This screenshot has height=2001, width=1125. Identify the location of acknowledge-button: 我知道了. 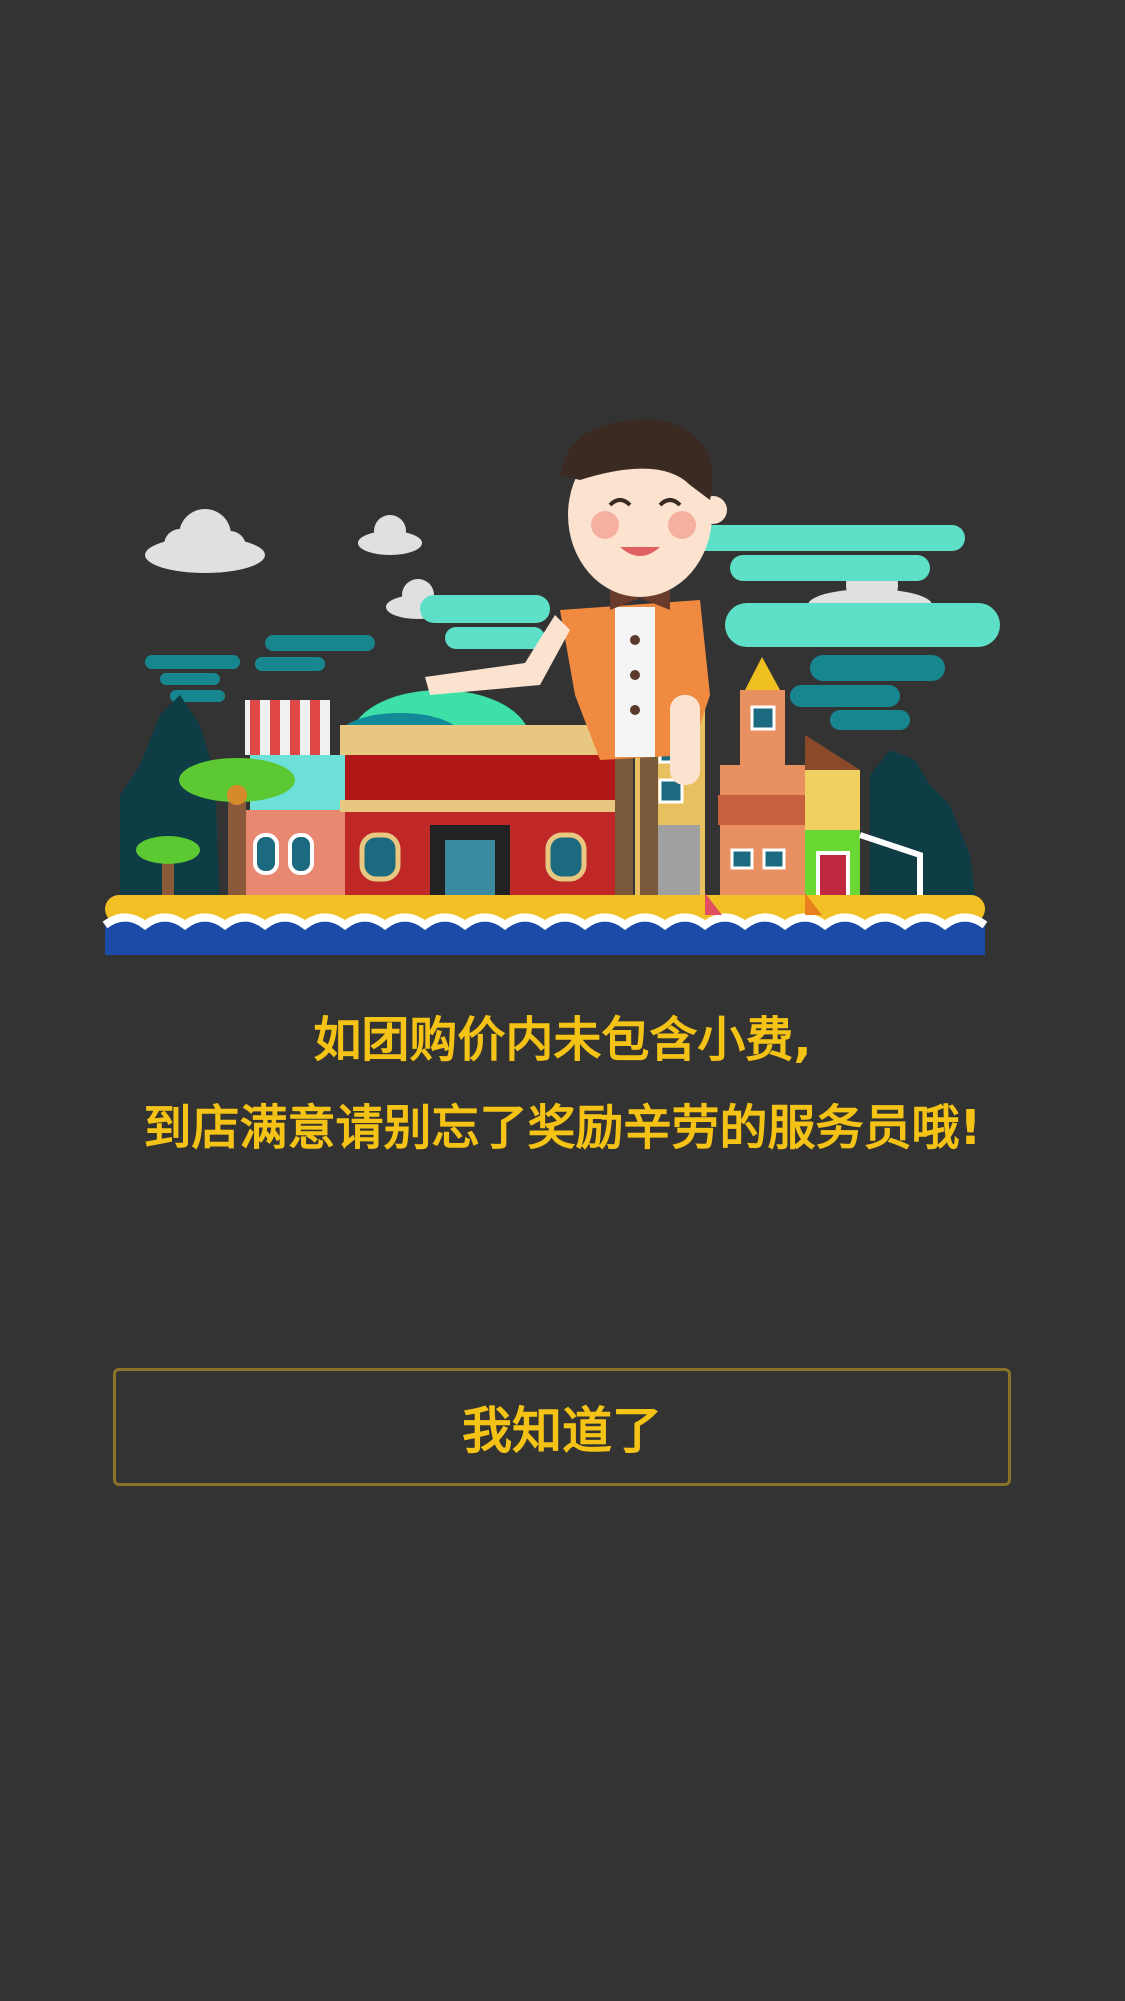
(562, 1427).